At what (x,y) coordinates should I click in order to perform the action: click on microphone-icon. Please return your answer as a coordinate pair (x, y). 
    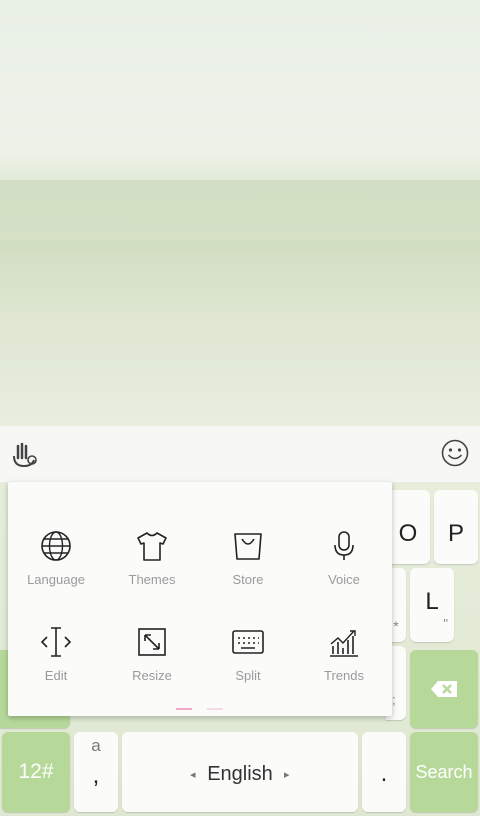
    Looking at the image, I should click on (344, 545).